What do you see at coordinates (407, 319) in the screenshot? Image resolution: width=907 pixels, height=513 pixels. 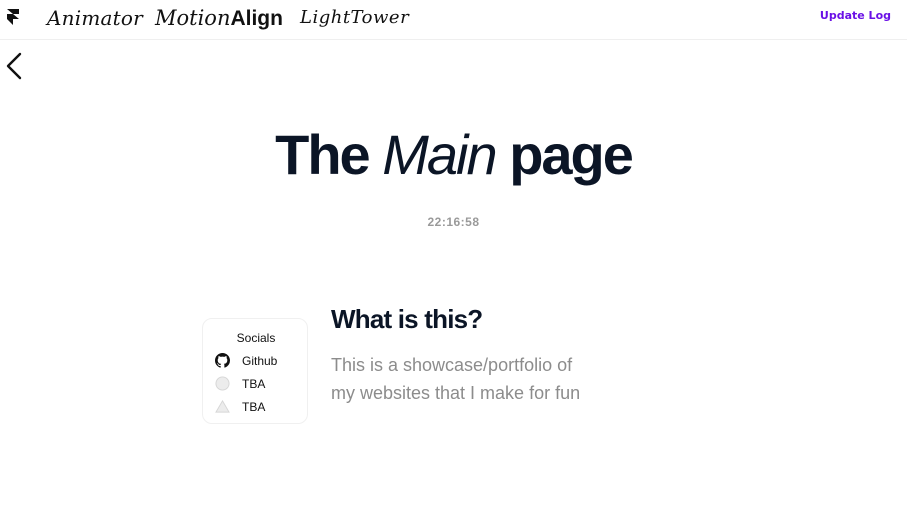 I see `about-heading: What is this?` at bounding box center [407, 319].